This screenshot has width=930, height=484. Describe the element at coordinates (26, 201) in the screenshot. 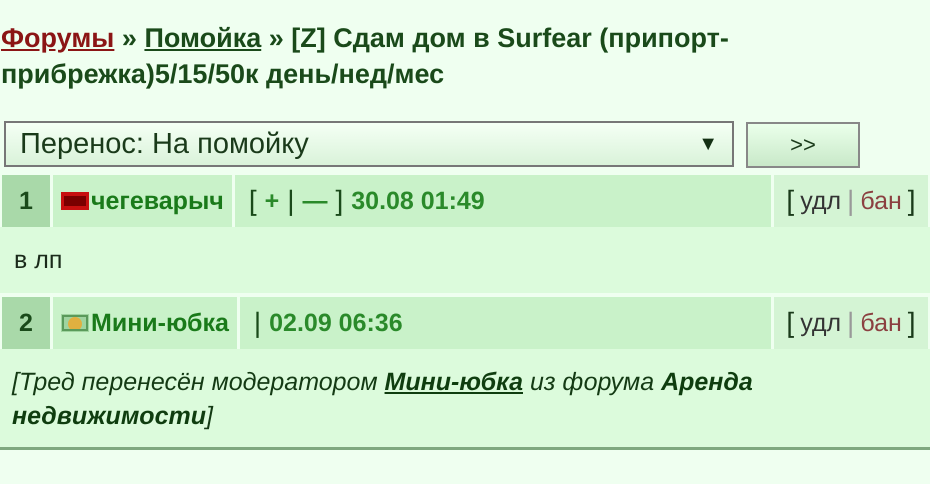

I see `post-number: 1` at that location.